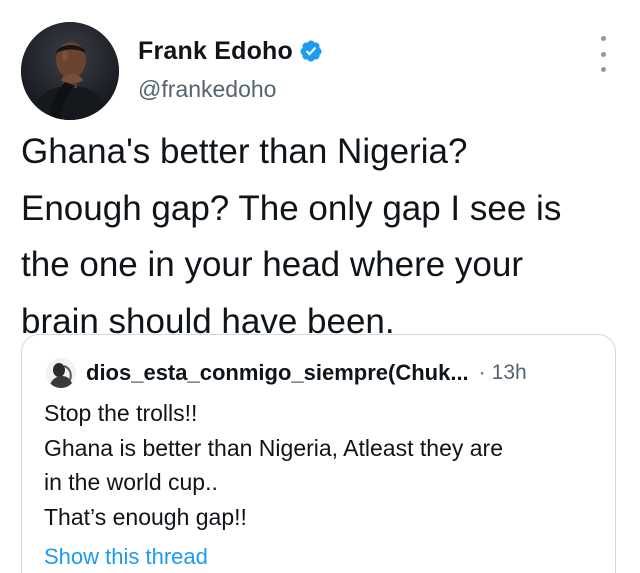  I want to click on quoted-text-line: Stop the trolls!!, so click(121, 413).